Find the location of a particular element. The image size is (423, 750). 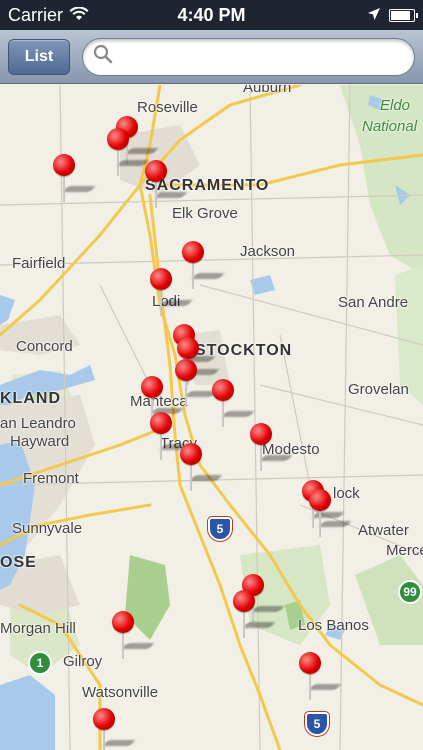

label-oakland: KLAND is located at coordinates (30, 398).